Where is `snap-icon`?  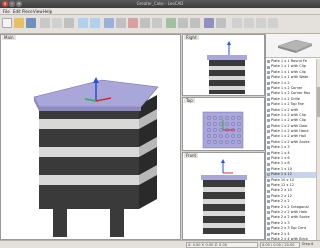
snap-icon is located at coordinates (209, 23).